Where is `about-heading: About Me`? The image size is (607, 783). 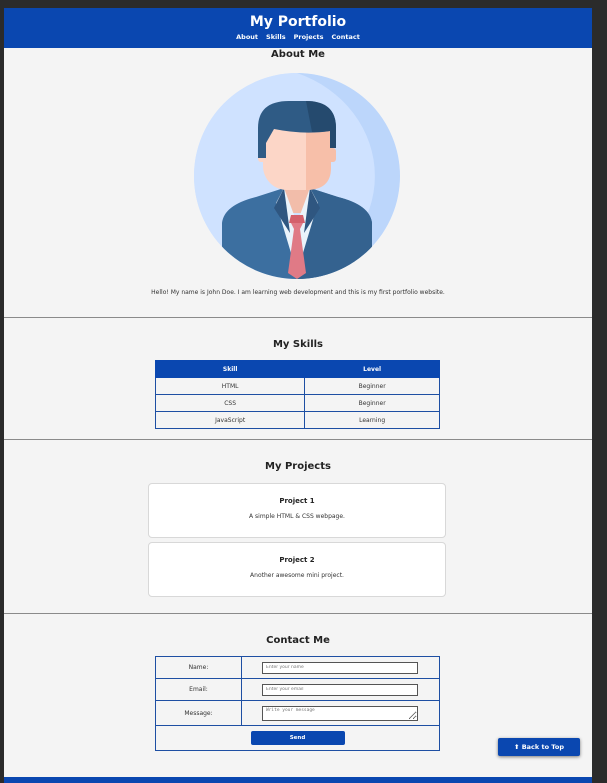 about-heading: About Me is located at coordinates (298, 54).